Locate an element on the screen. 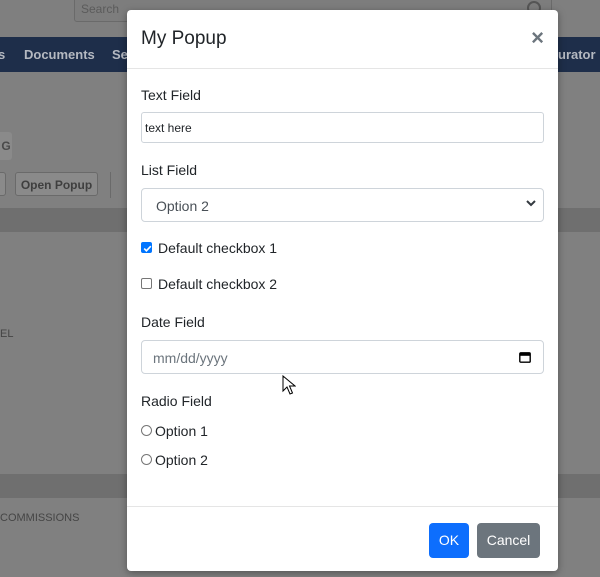 The width and height of the screenshot is (600, 577). radio-option-2-label: Option 2 is located at coordinates (181, 460).